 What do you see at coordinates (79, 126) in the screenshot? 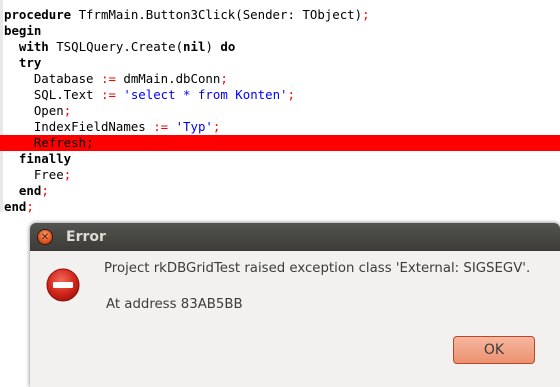
I see `code-token: IndexFieldNames` at bounding box center [79, 126].